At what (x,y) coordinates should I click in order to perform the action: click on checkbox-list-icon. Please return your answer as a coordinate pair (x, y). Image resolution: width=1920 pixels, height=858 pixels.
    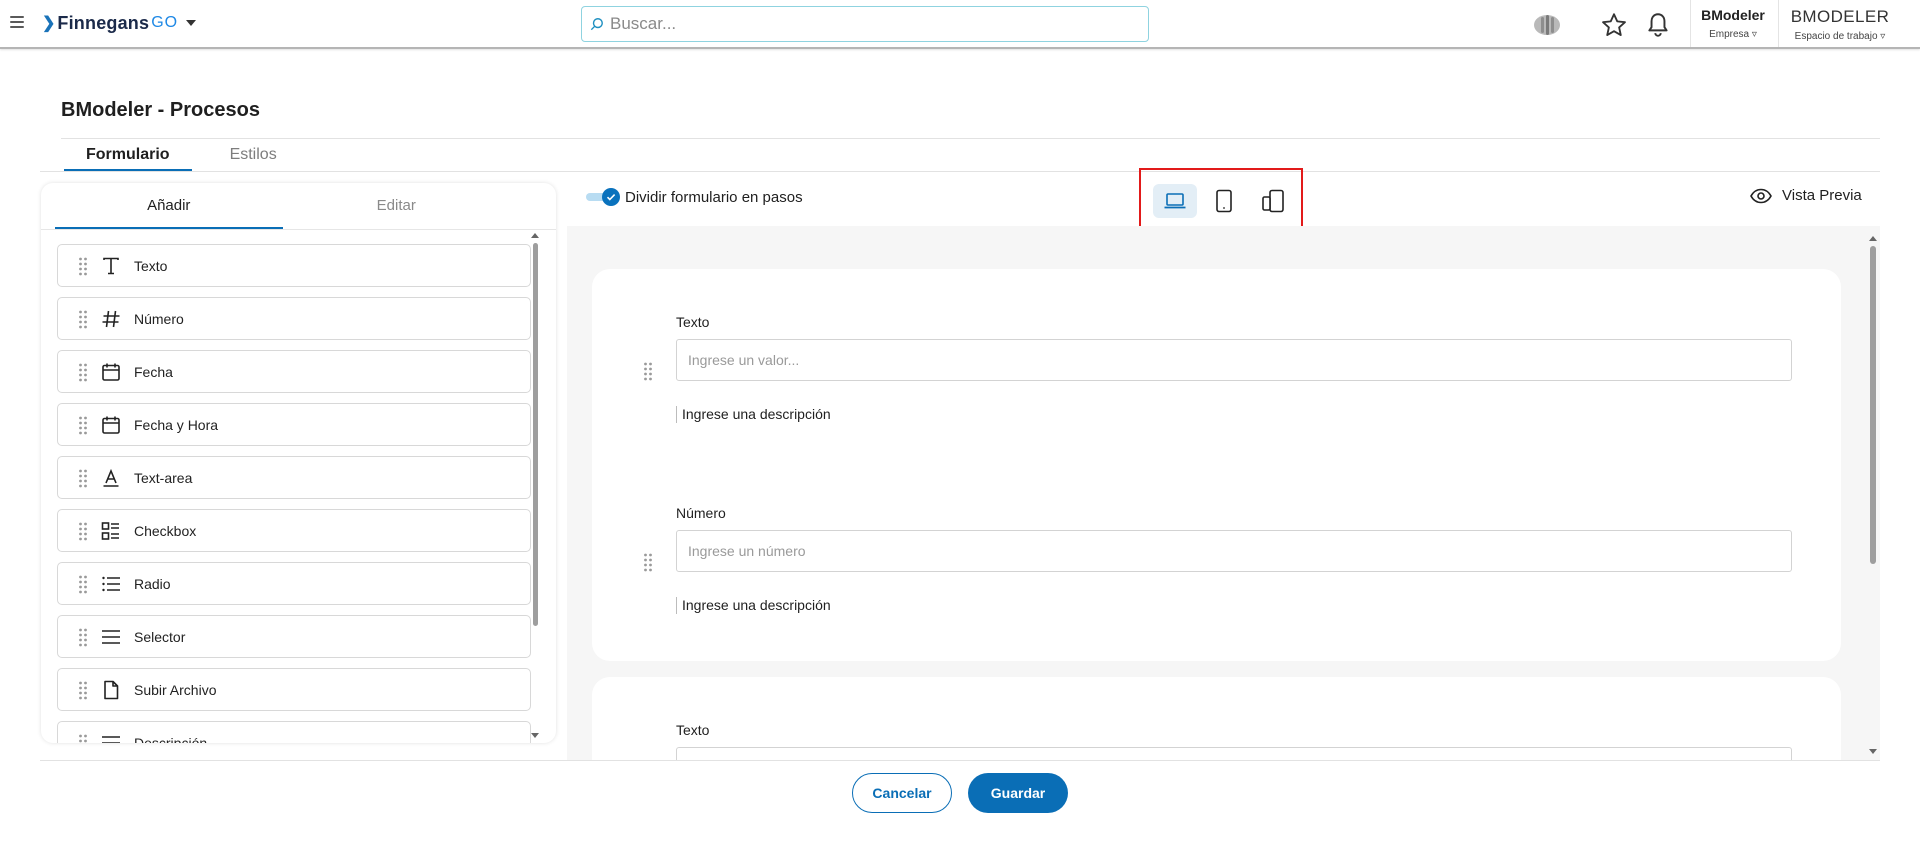
    Looking at the image, I should click on (111, 531).